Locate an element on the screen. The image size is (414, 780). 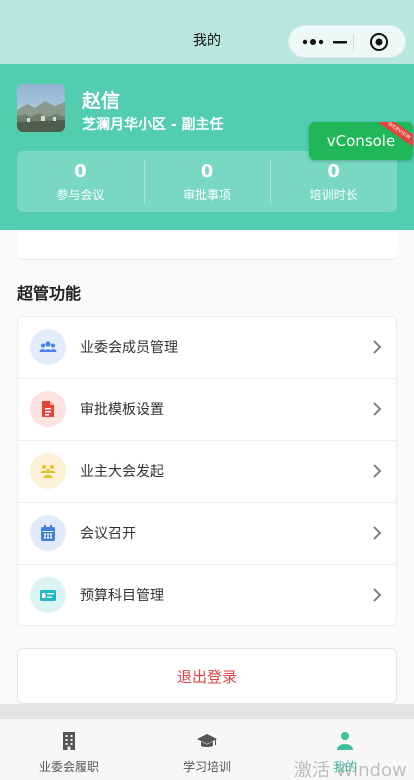
summary-card-bottom is located at coordinates (207, 245).